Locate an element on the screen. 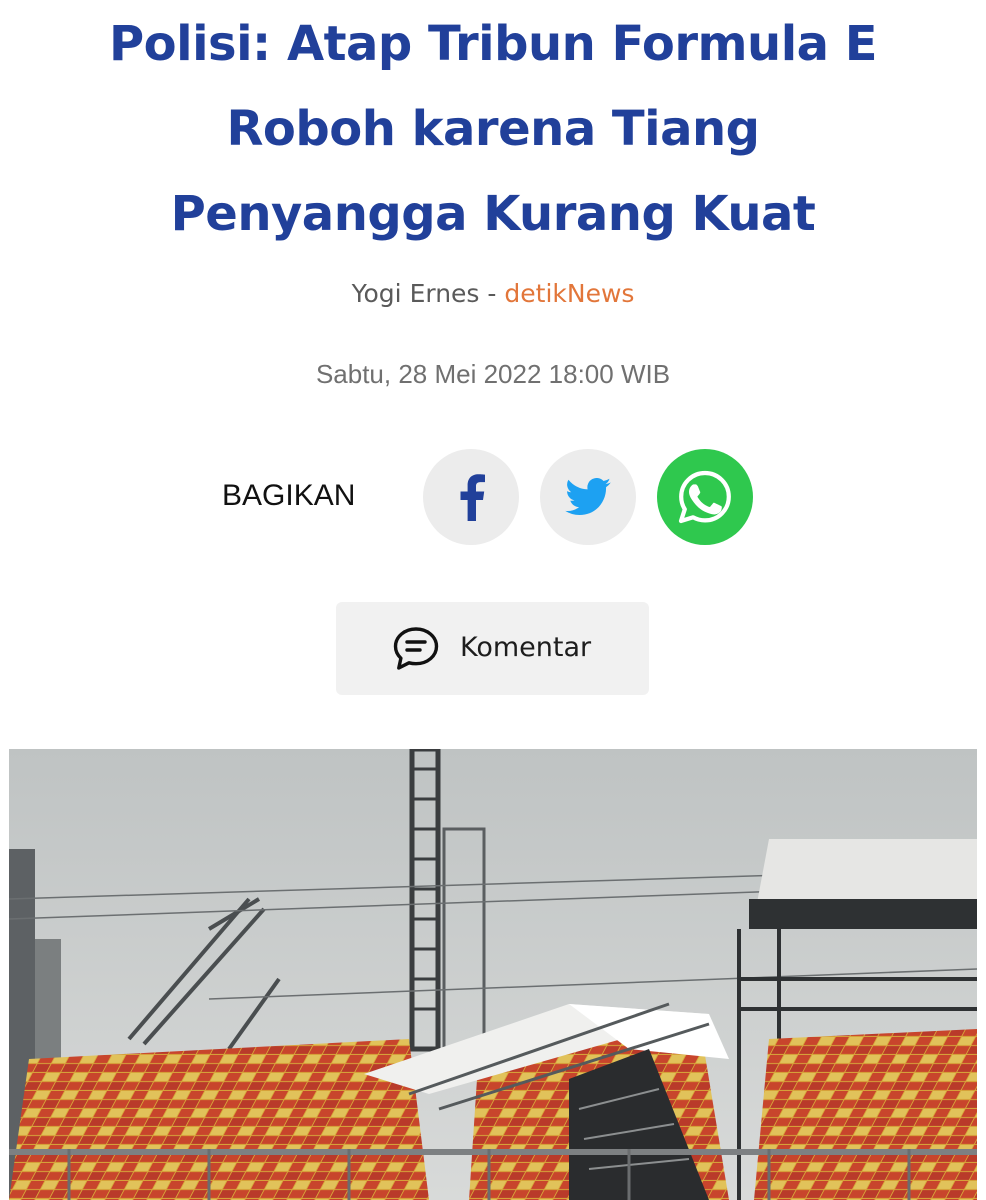 This screenshot has height=1200, width=986. facebook-icon is located at coordinates (472, 497).